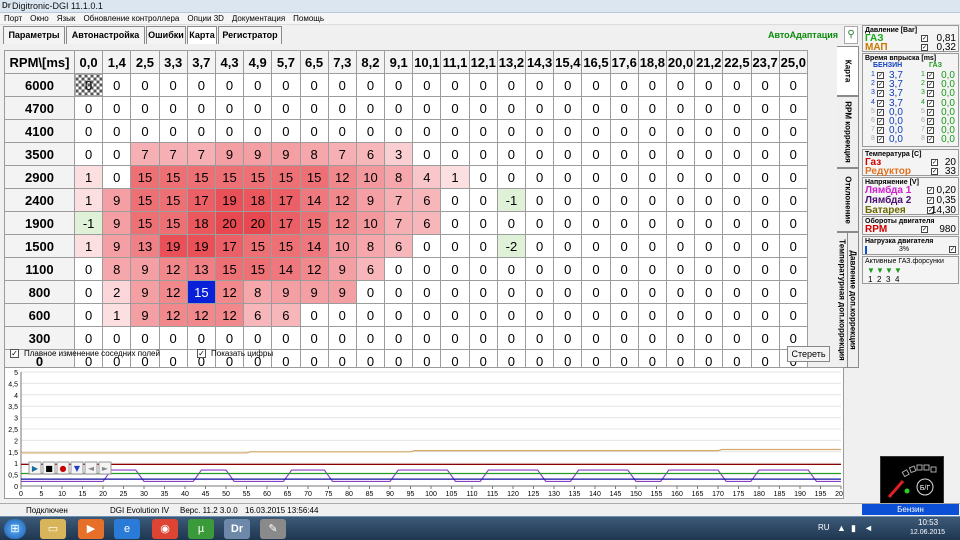 The image size is (960, 540). I want to click on tab-parameters: Параметры, so click(34, 35).